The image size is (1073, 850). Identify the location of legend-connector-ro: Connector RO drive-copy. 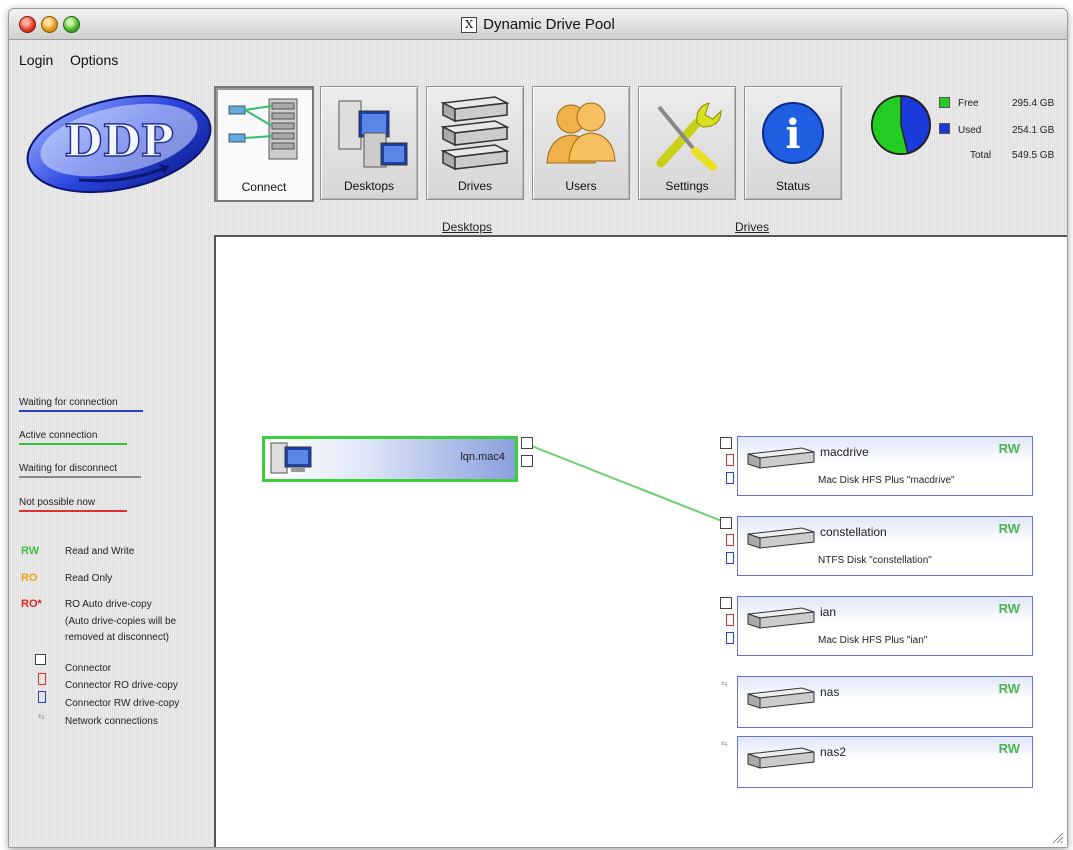
(121, 685).